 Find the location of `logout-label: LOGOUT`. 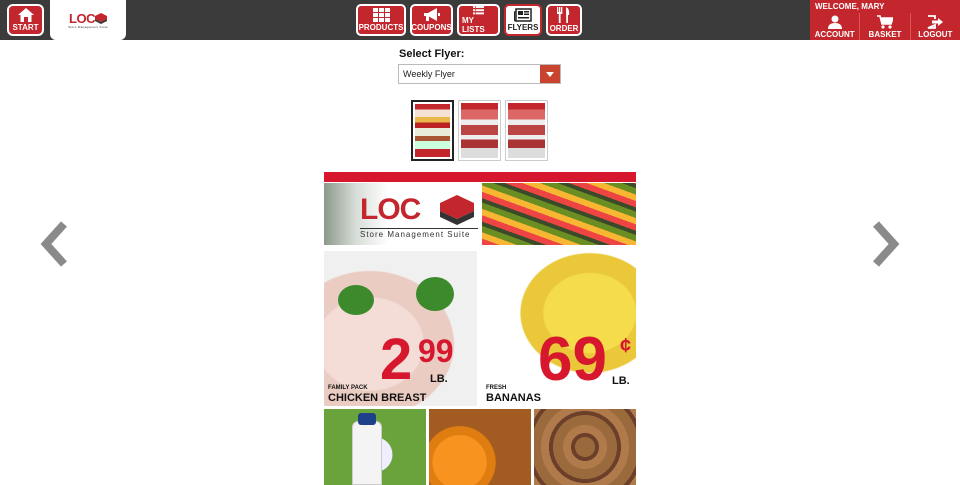

logout-label: LOGOUT is located at coordinates (935, 34).